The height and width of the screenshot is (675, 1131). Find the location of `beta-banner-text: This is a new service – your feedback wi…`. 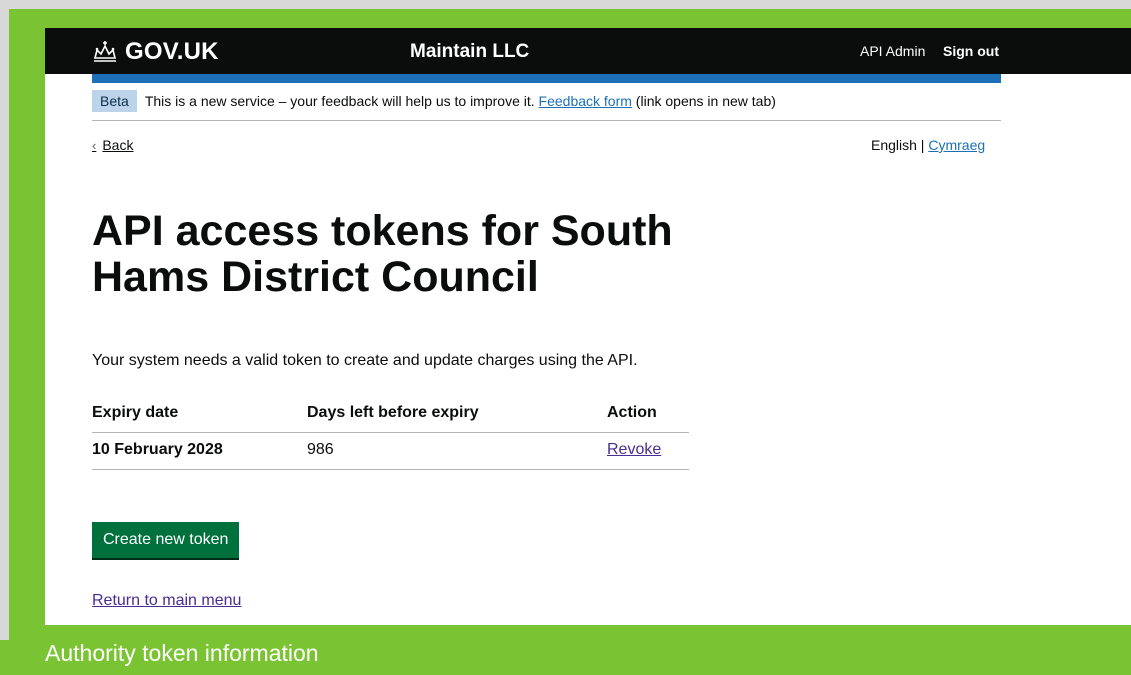

beta-banner-text: This is a new service – your feedback wi… is located at coordinates (460, 99).